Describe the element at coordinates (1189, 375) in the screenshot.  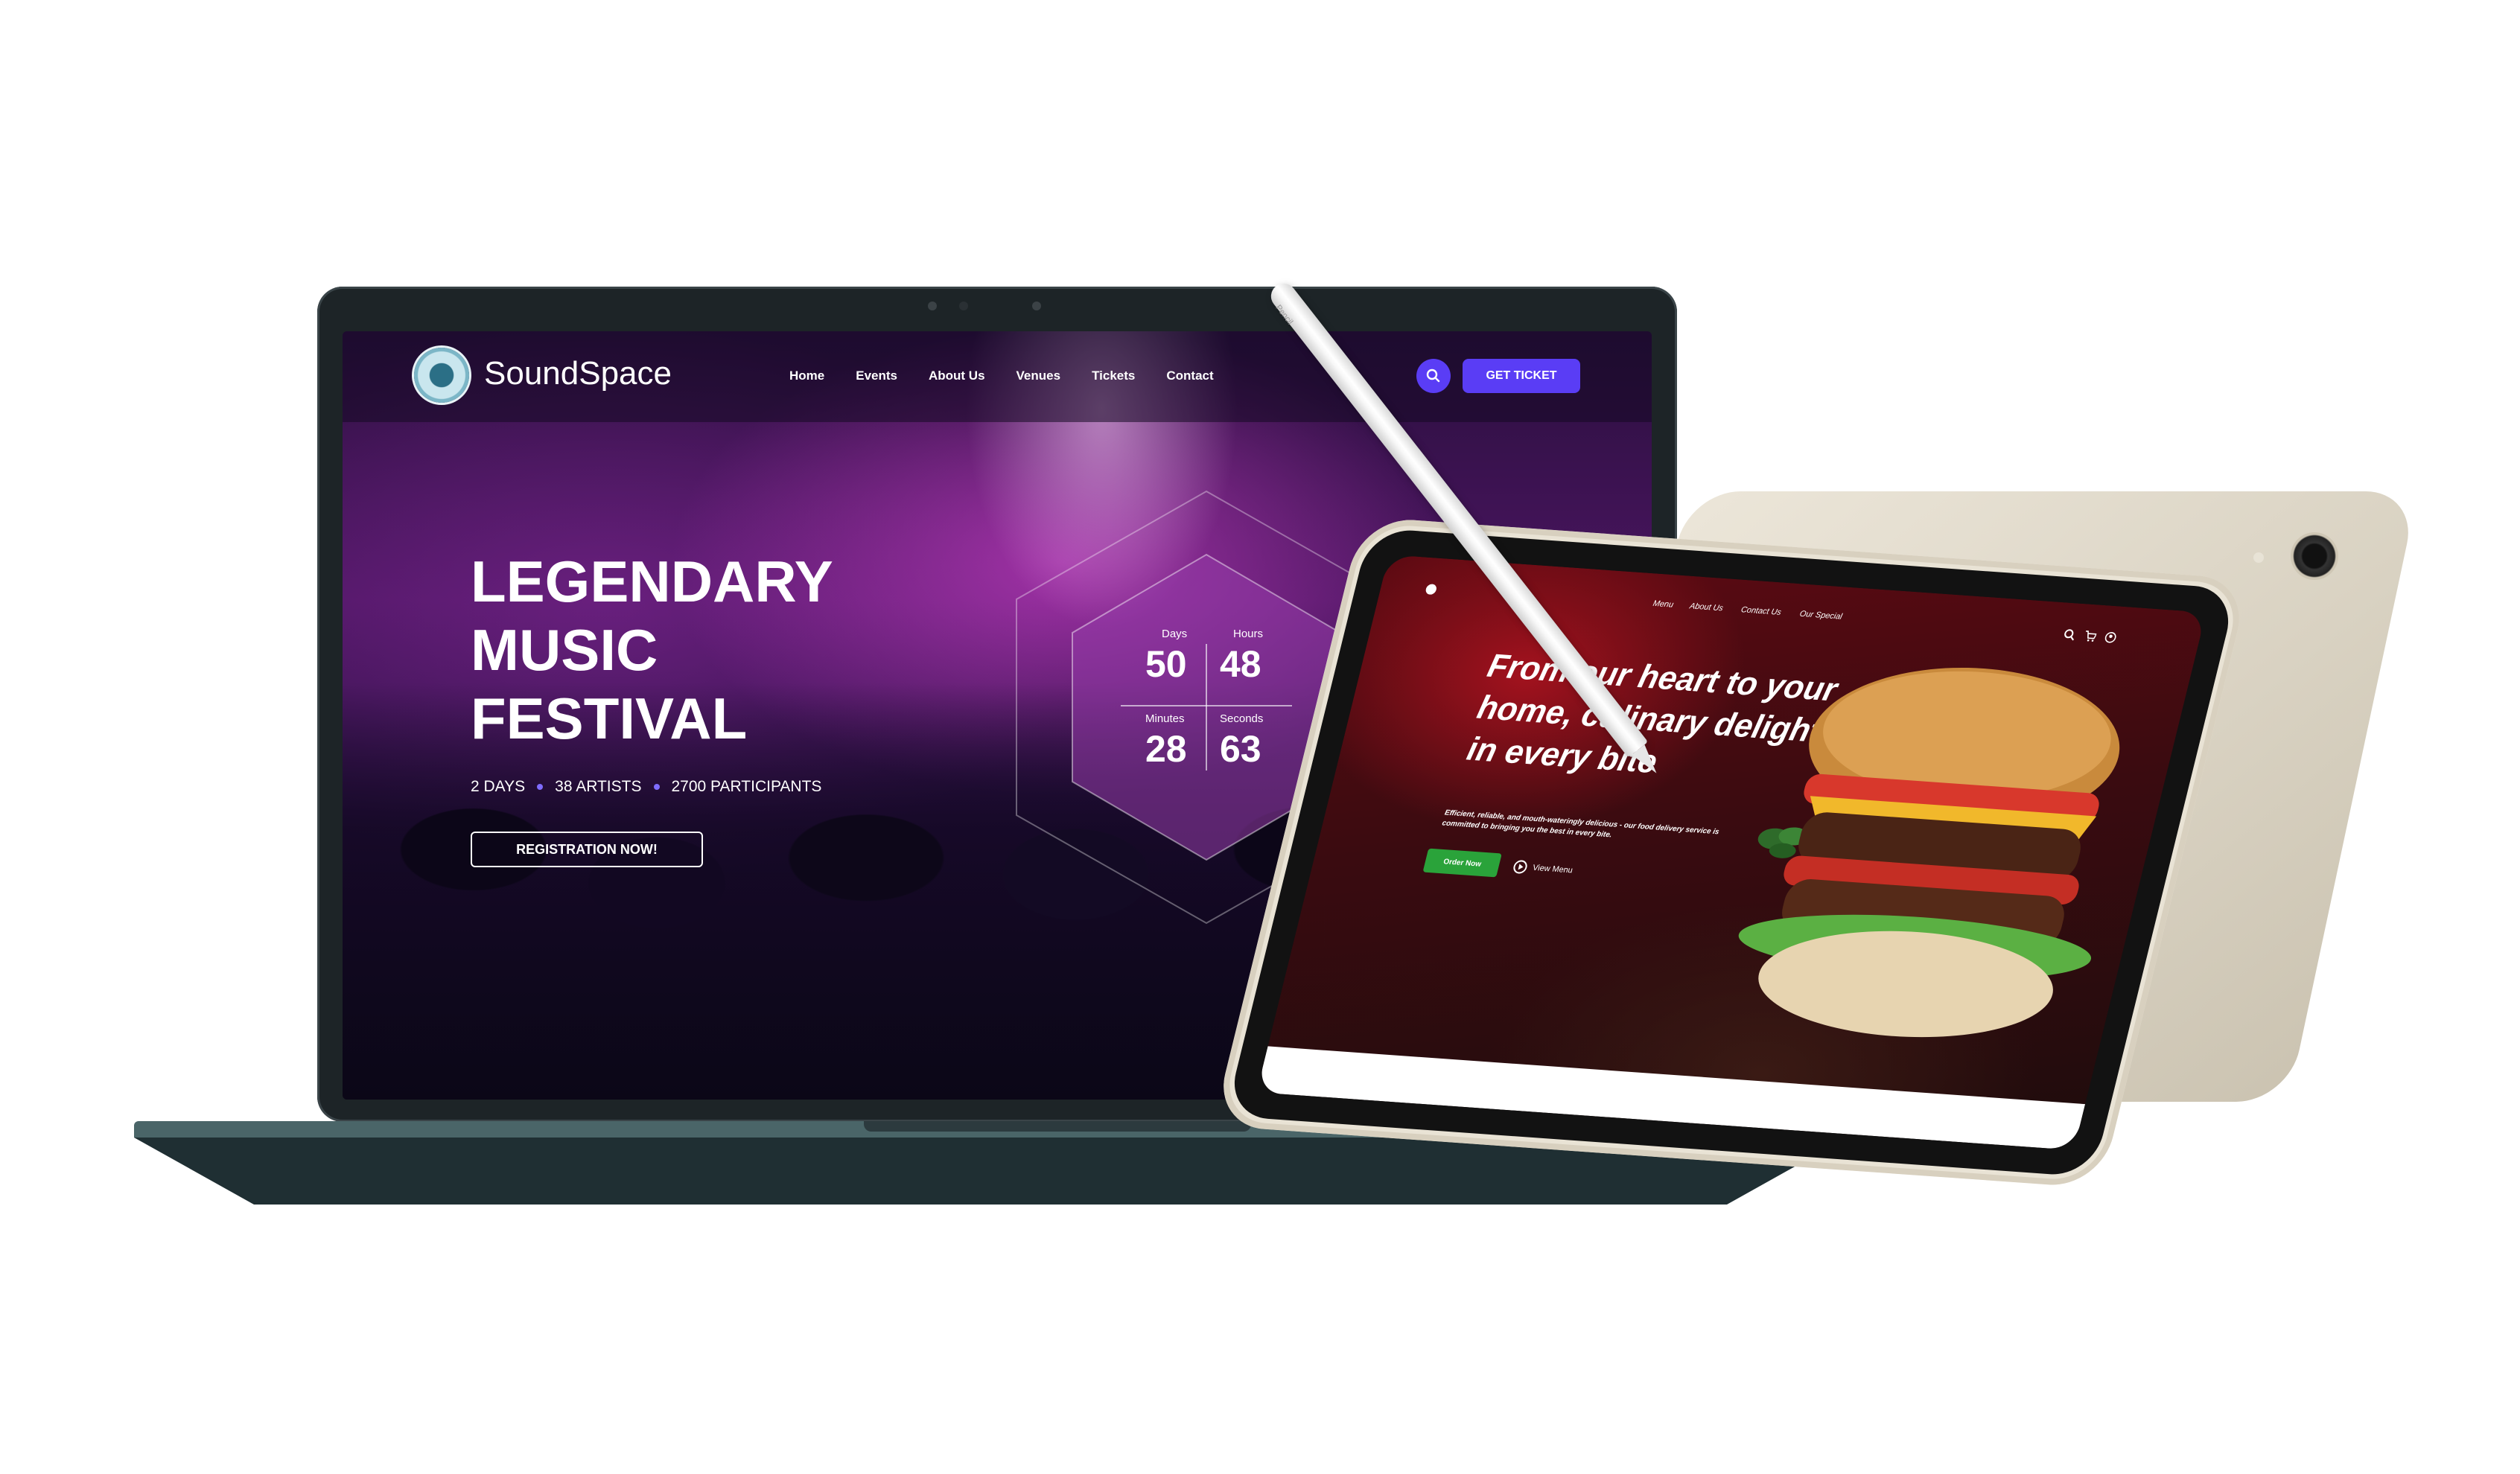
I see `nav-contact: Contact` at that location.